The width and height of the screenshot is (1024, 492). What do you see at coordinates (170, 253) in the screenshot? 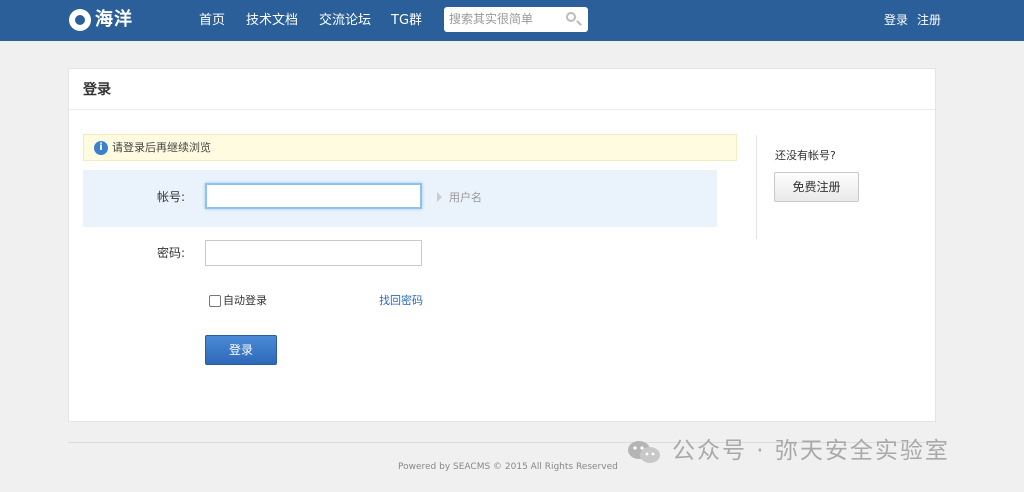
I see `password-label: 密码:` at bounding box center [170, 253].